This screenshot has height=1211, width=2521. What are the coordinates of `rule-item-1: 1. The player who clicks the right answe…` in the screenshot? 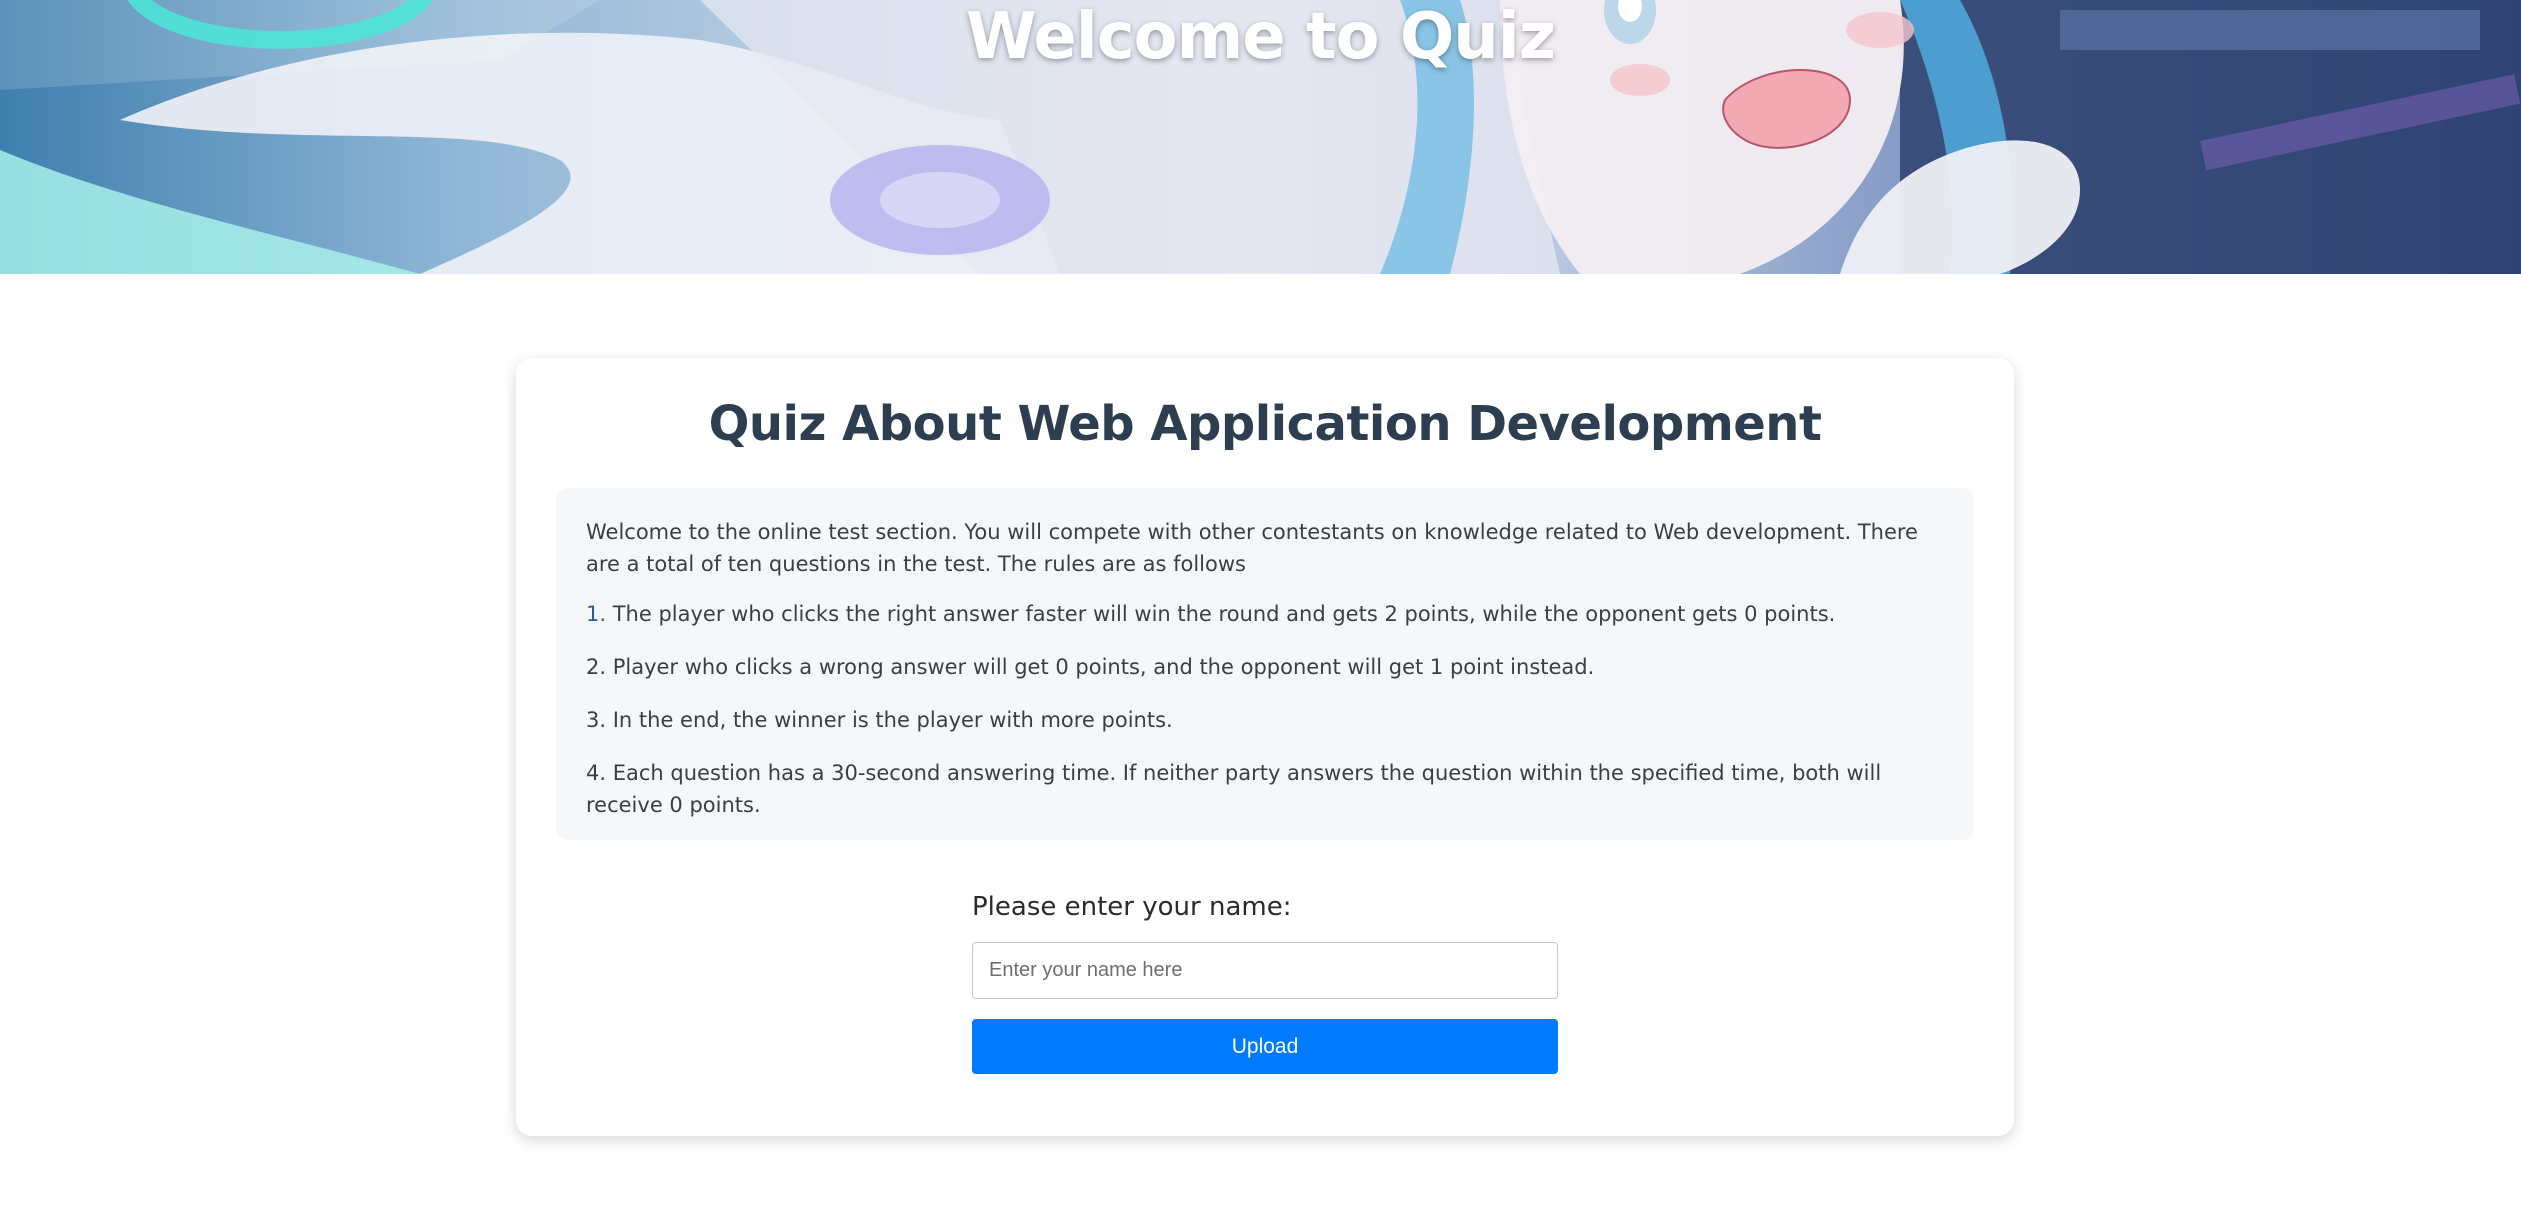 It's located at (1265, 614).